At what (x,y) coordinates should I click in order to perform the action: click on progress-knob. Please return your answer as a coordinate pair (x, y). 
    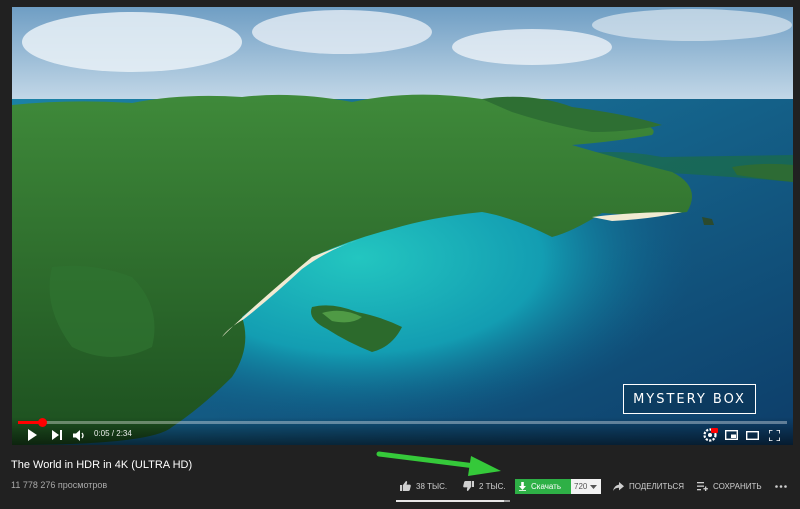
    Looking at the image, I should click on (43, 422).